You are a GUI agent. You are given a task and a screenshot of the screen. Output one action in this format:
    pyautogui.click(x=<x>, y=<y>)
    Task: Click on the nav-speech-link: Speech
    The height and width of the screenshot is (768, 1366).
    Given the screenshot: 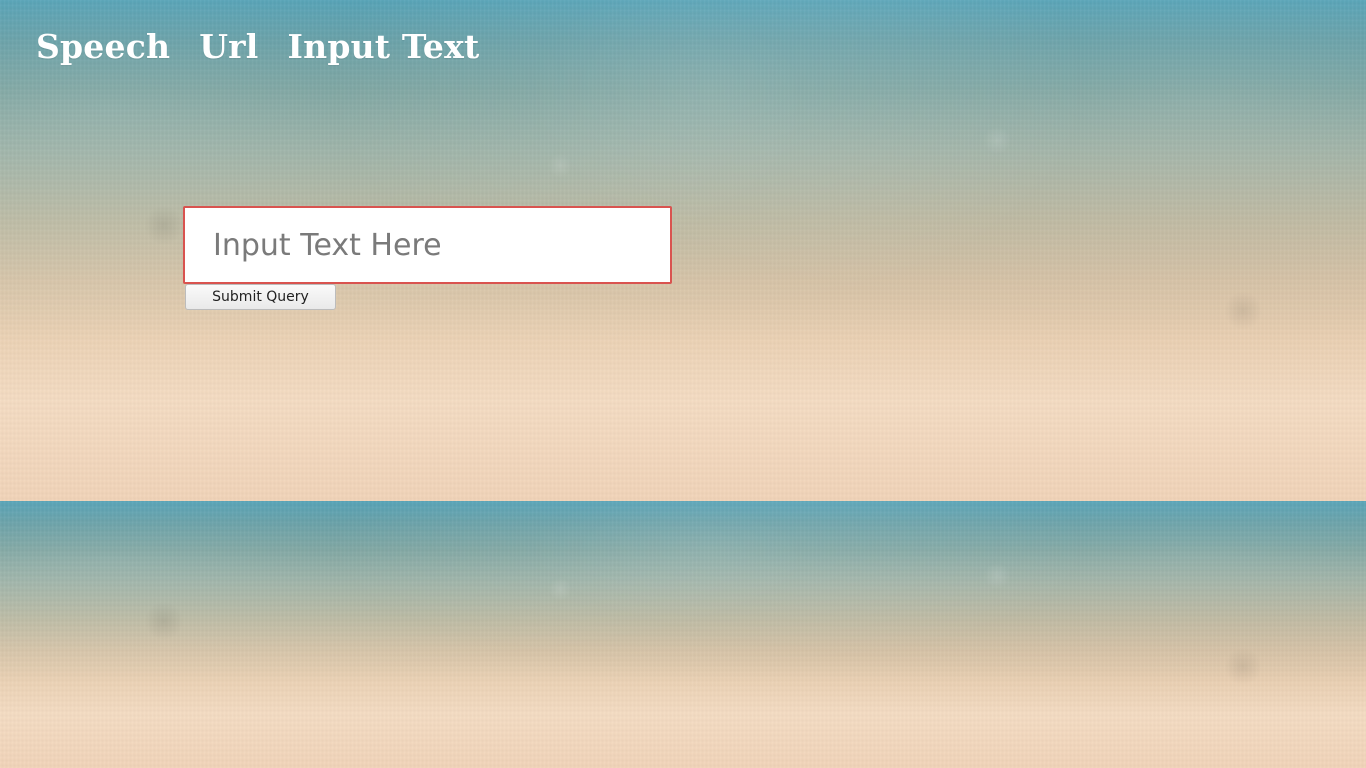 What is the action you would take?
    pyautogui.click(x=103, y=46)
    